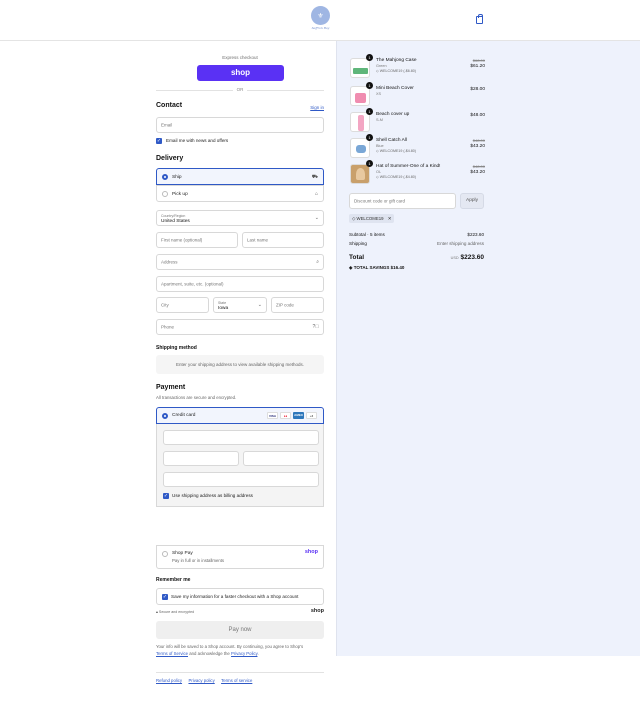  What do you see at coordinates (477, 172) in the screenshot?
I see `item-price: $43.20` at bounding box center [477, 172].